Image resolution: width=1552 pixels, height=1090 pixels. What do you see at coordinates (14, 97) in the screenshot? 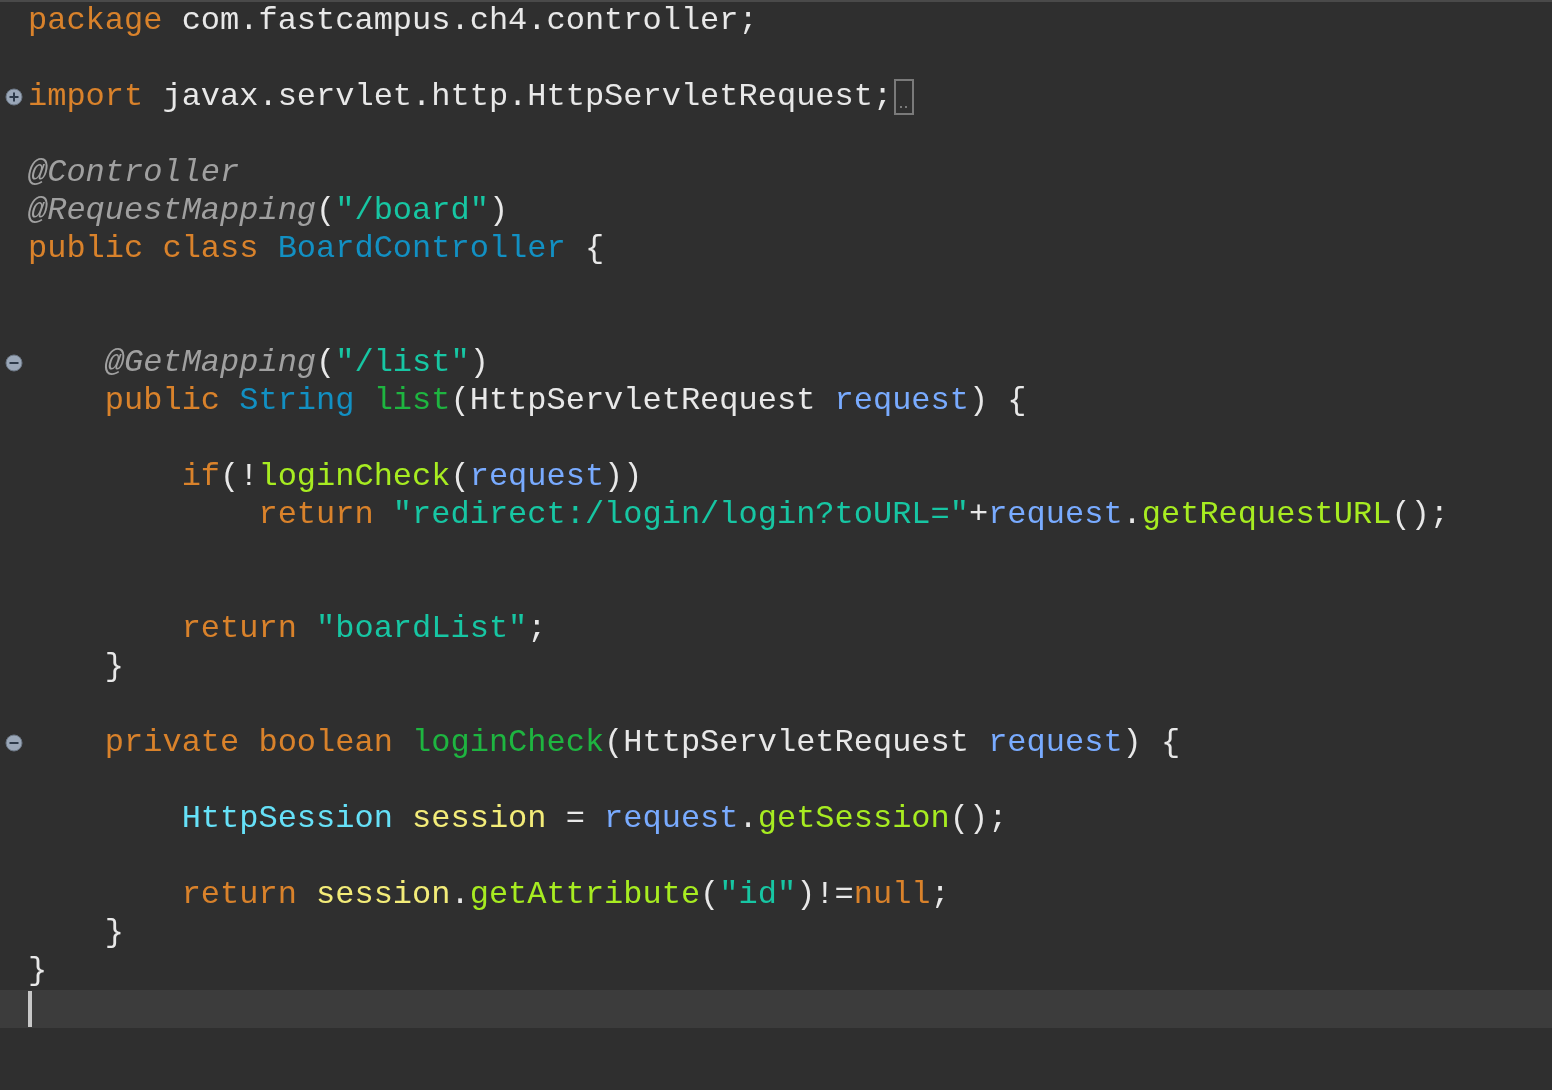
I see `expand-icon` at bounding box center [14, 97].